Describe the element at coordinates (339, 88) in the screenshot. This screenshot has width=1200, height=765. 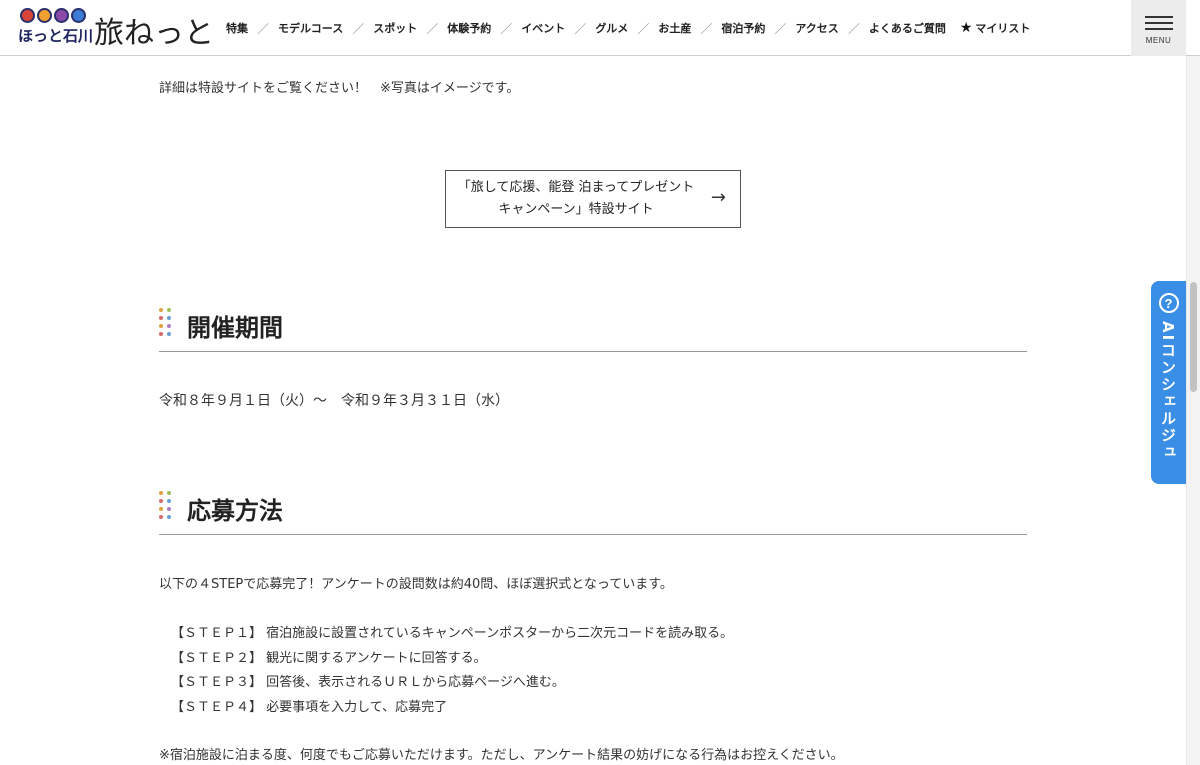
I see `intro-text: 詳細は特設サイトをご覧ください！ ※写真はイメージです。` at that location.